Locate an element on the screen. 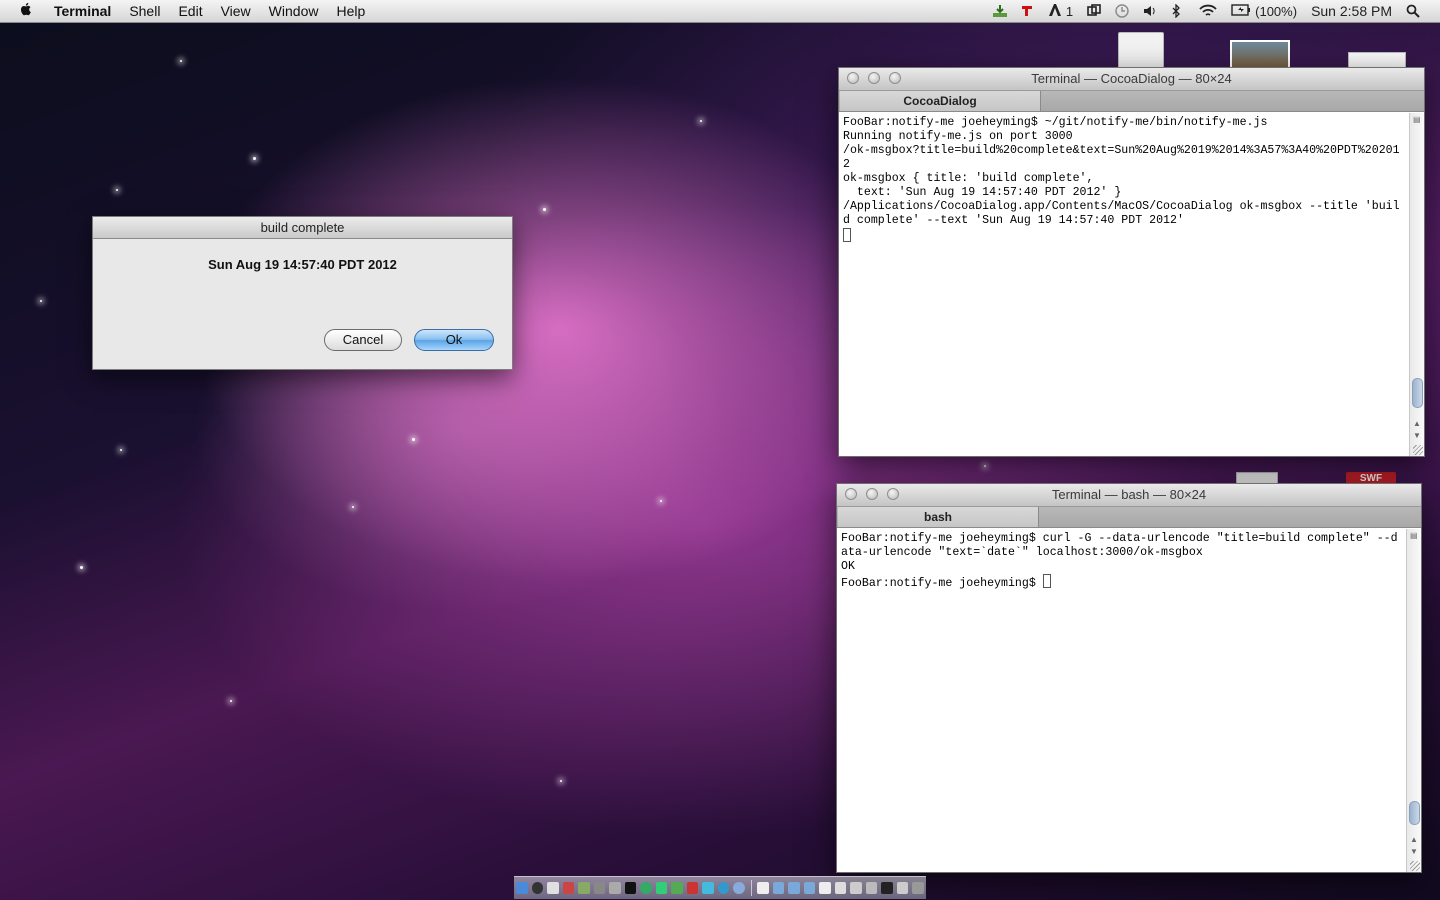 This screenshot has height=900, width=1440. wifi-icon is located at coordinates (1208, 11).